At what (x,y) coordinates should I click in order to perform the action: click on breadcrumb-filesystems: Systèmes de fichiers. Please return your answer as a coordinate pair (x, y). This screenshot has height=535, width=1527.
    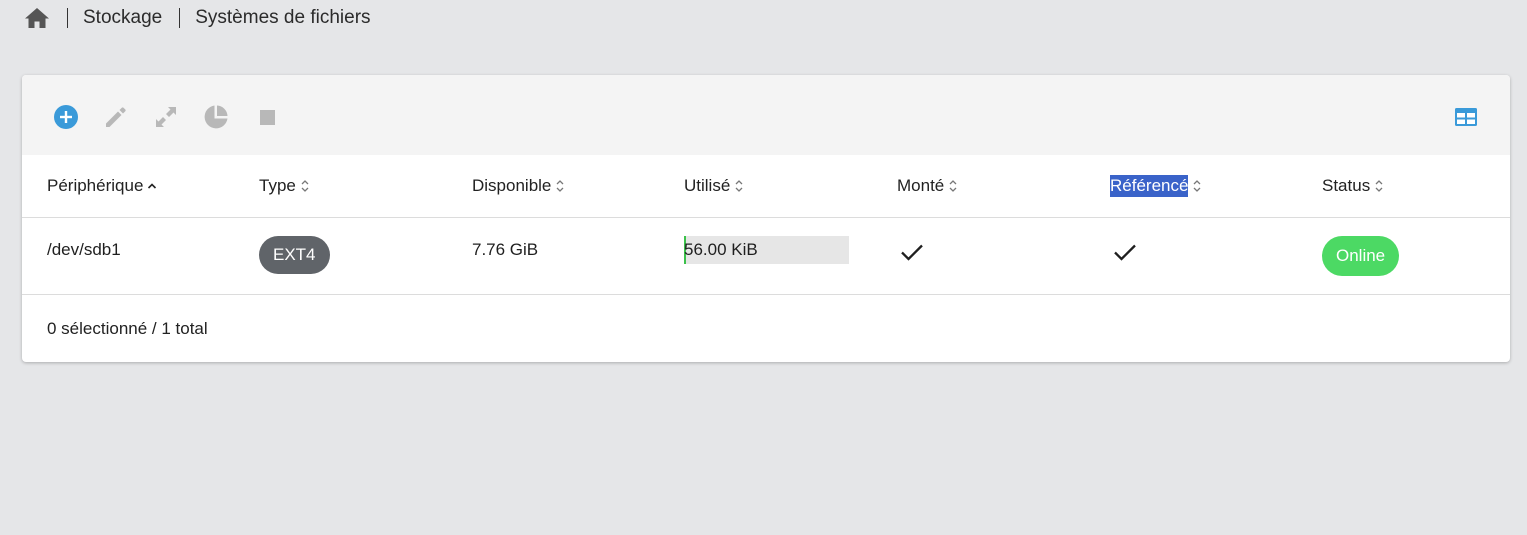
    Looking at the image, I should click on (282, 18).